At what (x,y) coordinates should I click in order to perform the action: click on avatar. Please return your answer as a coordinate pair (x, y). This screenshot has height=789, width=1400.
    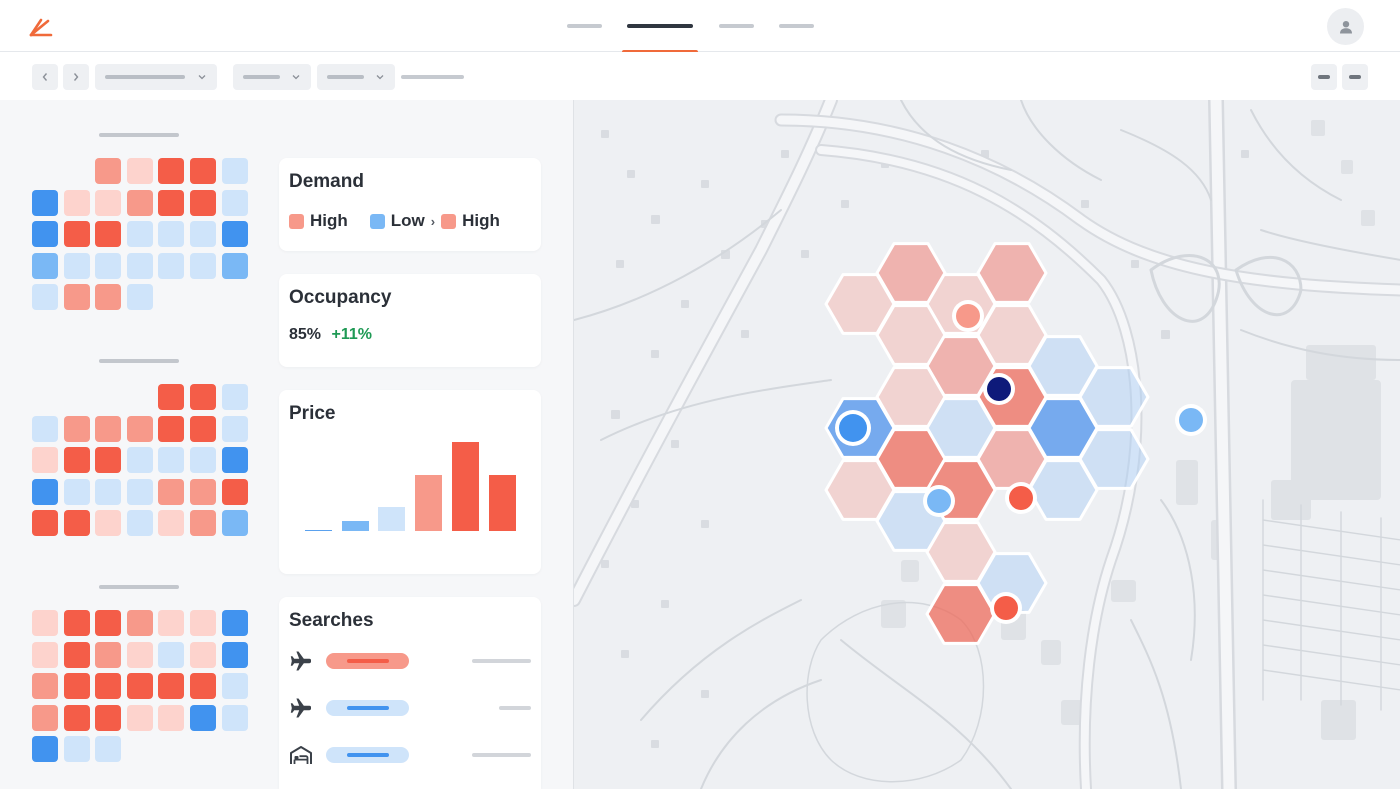
    Looking at the image, I should click on (1345, 26).